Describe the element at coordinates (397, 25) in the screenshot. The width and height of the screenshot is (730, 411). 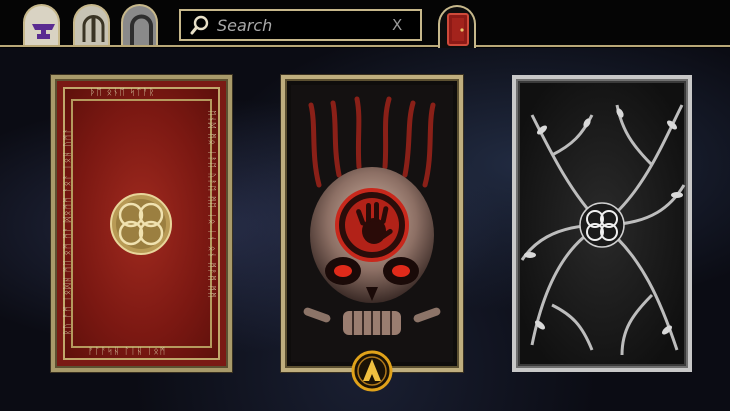
I see `clear-search-button: X` at that location.